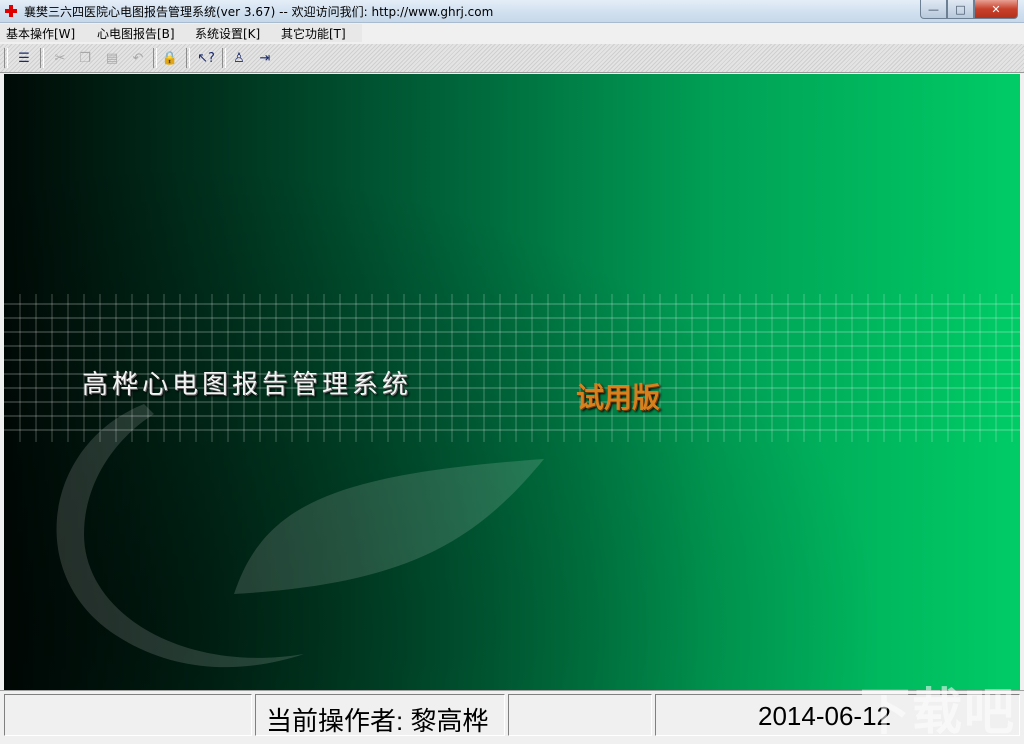 Image resolution: width=1024 pixels, height=744 pixels. I want to click on lock-icon: 🔒, so click(170, 58).